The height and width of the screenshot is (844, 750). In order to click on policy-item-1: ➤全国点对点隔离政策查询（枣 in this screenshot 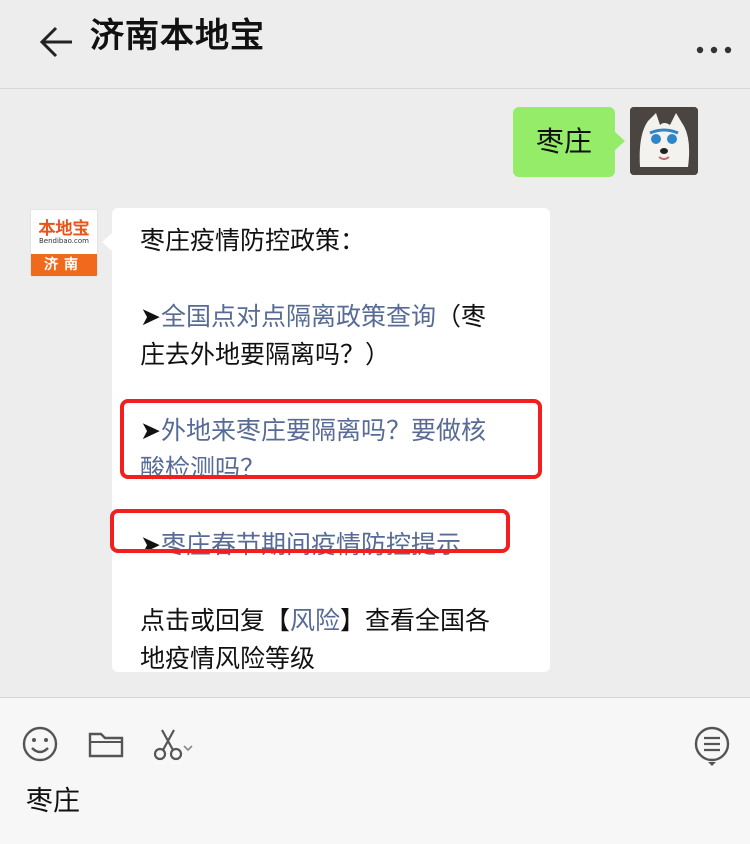, I will do `click(313, 316)`.